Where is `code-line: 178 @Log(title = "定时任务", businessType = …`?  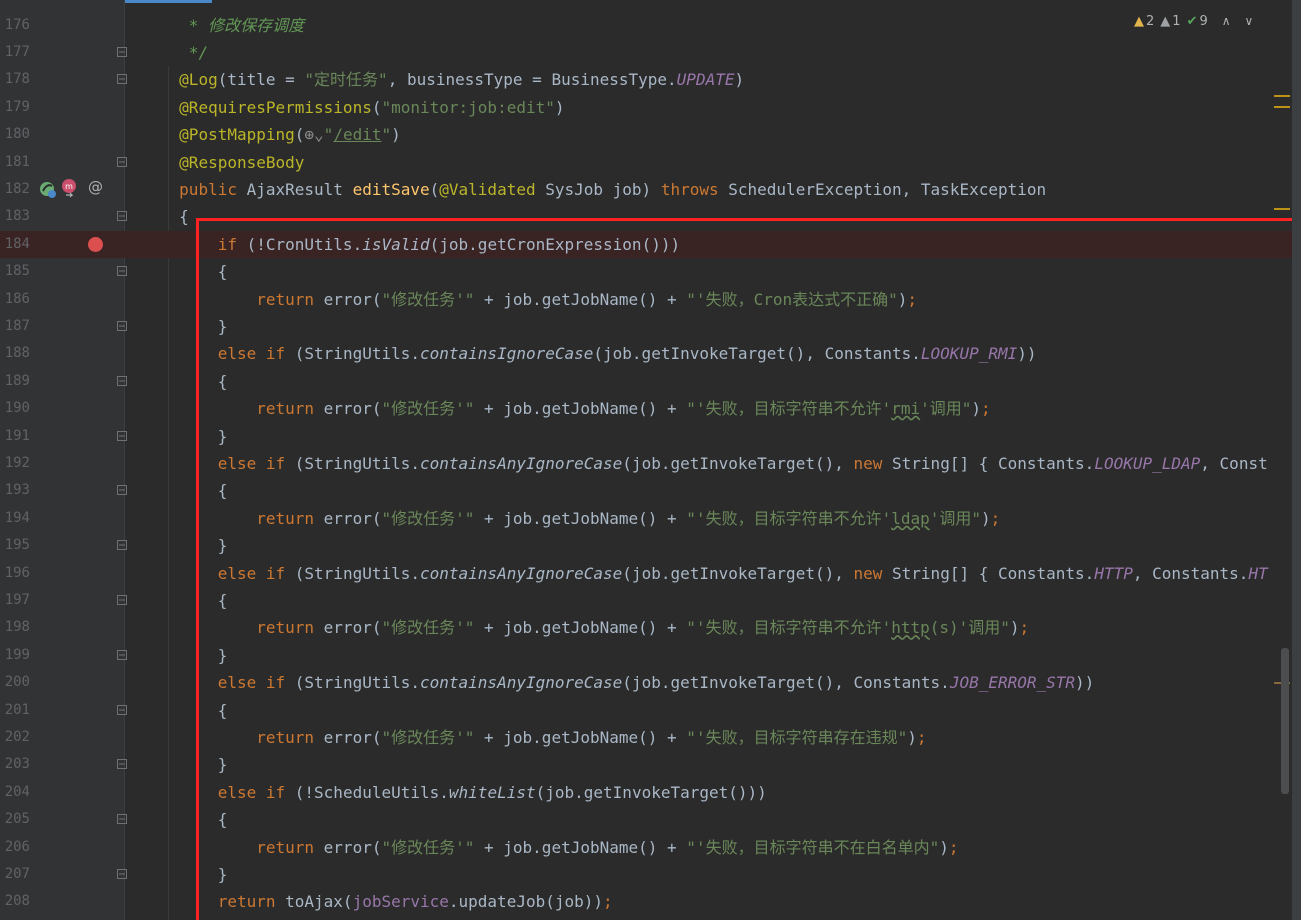
code-line: 178 @Log(title = "定时任务", businessType = … is located at coordinates (650, 79).